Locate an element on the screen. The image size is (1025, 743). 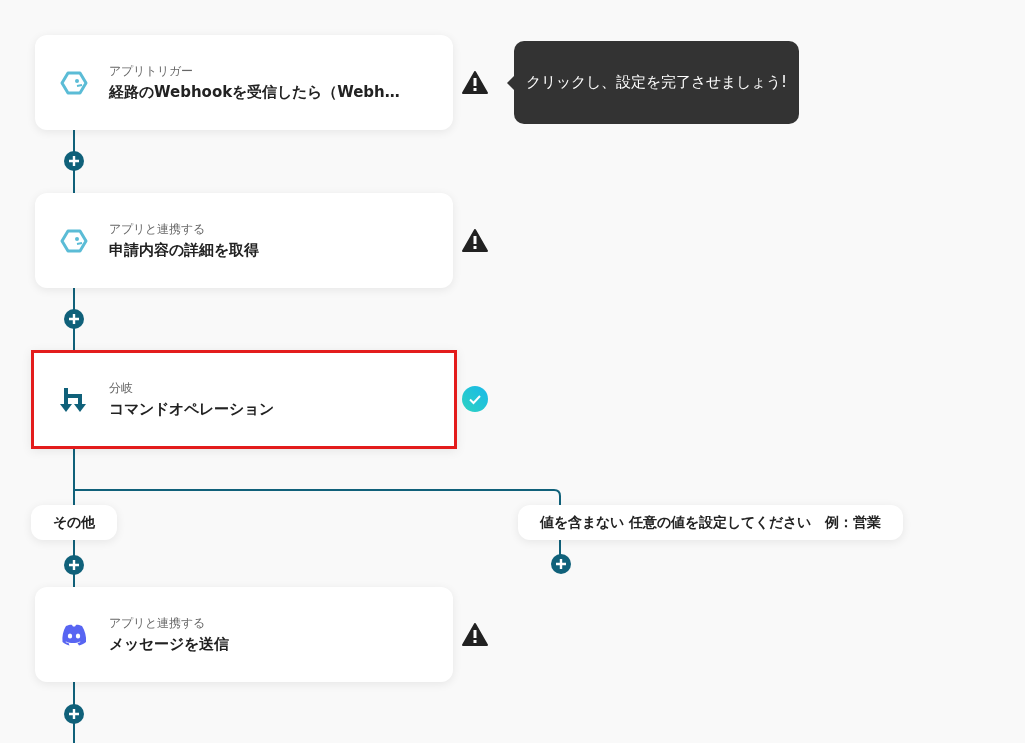
step-title: コマンドオペレーション is located at coordinates (191, 409).